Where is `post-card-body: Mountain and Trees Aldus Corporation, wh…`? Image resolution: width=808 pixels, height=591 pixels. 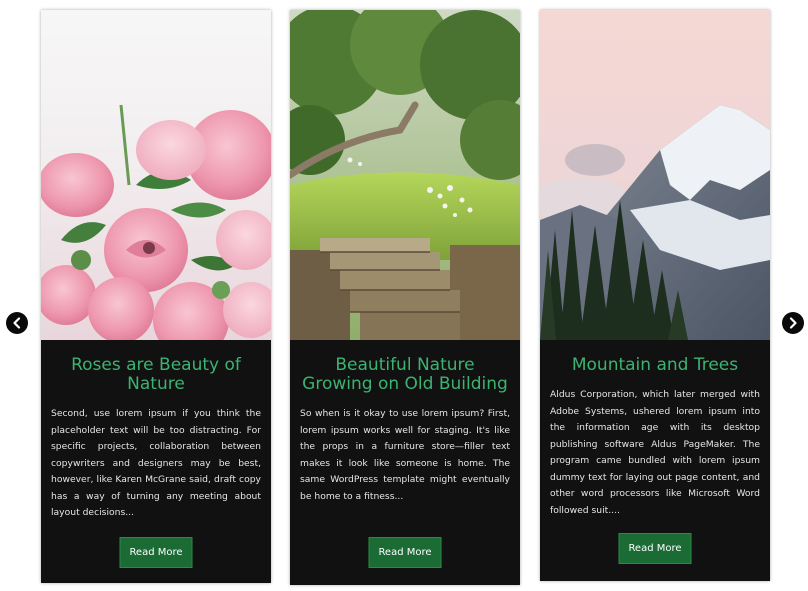
post-card-body: Mountain and Trees Aldus Corporation, wh… is located at coordinates (655, 460).